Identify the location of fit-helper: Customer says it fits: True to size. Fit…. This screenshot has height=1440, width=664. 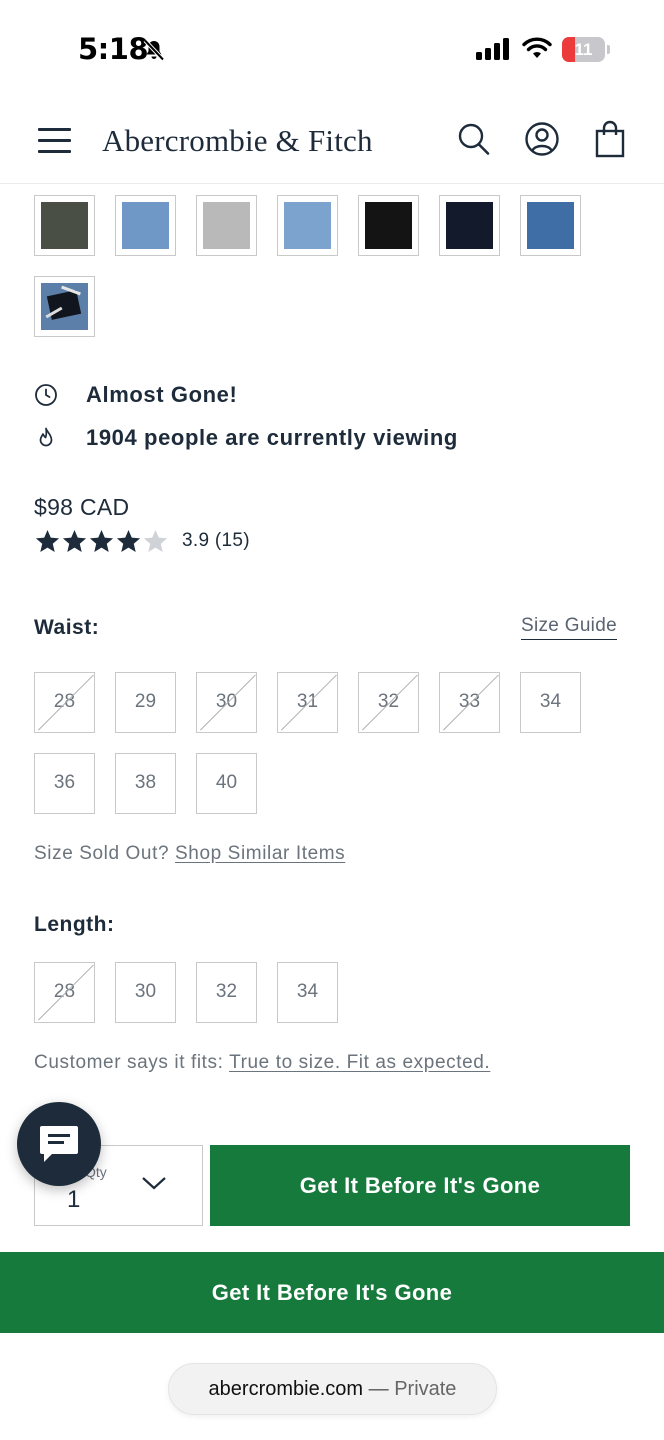
(262, 1063).